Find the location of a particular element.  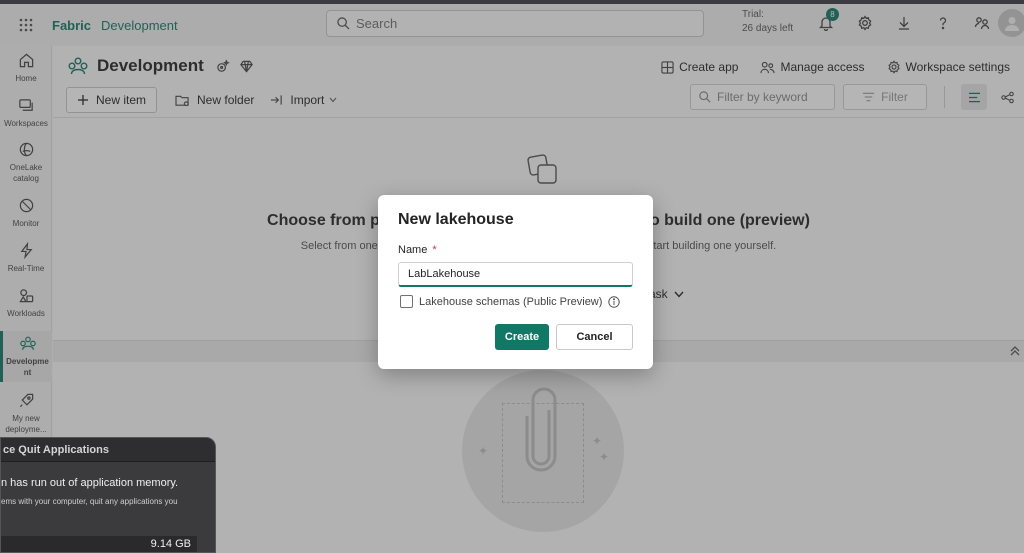

memory-warning-message: n has run out of application memory. is located at coordinates (90, 483).